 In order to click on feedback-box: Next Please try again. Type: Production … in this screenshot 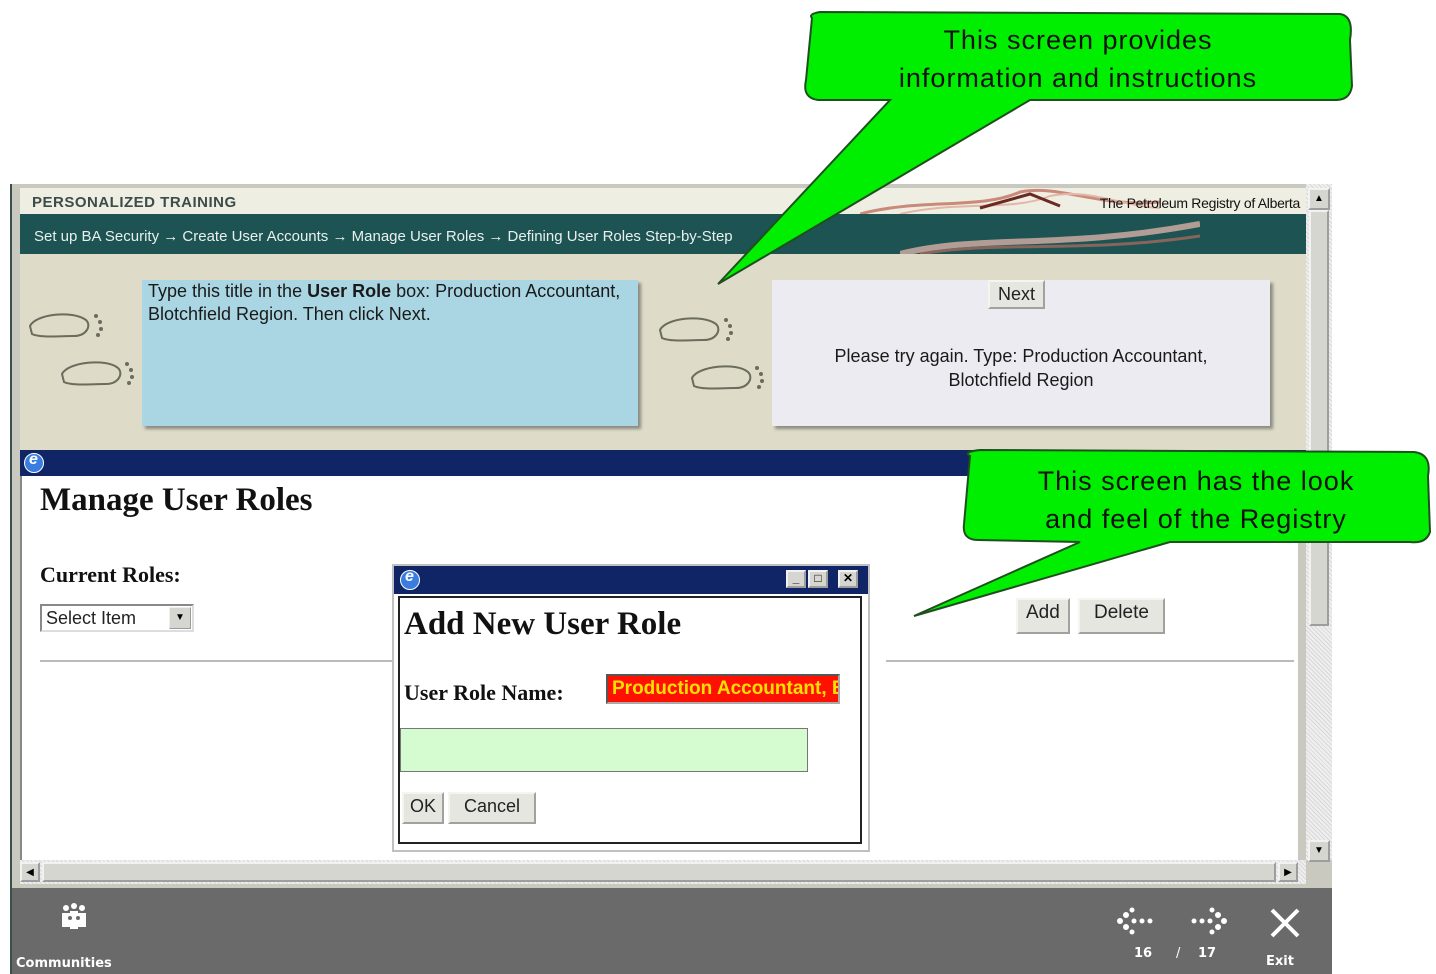, I will do `click(1021, 353)`.